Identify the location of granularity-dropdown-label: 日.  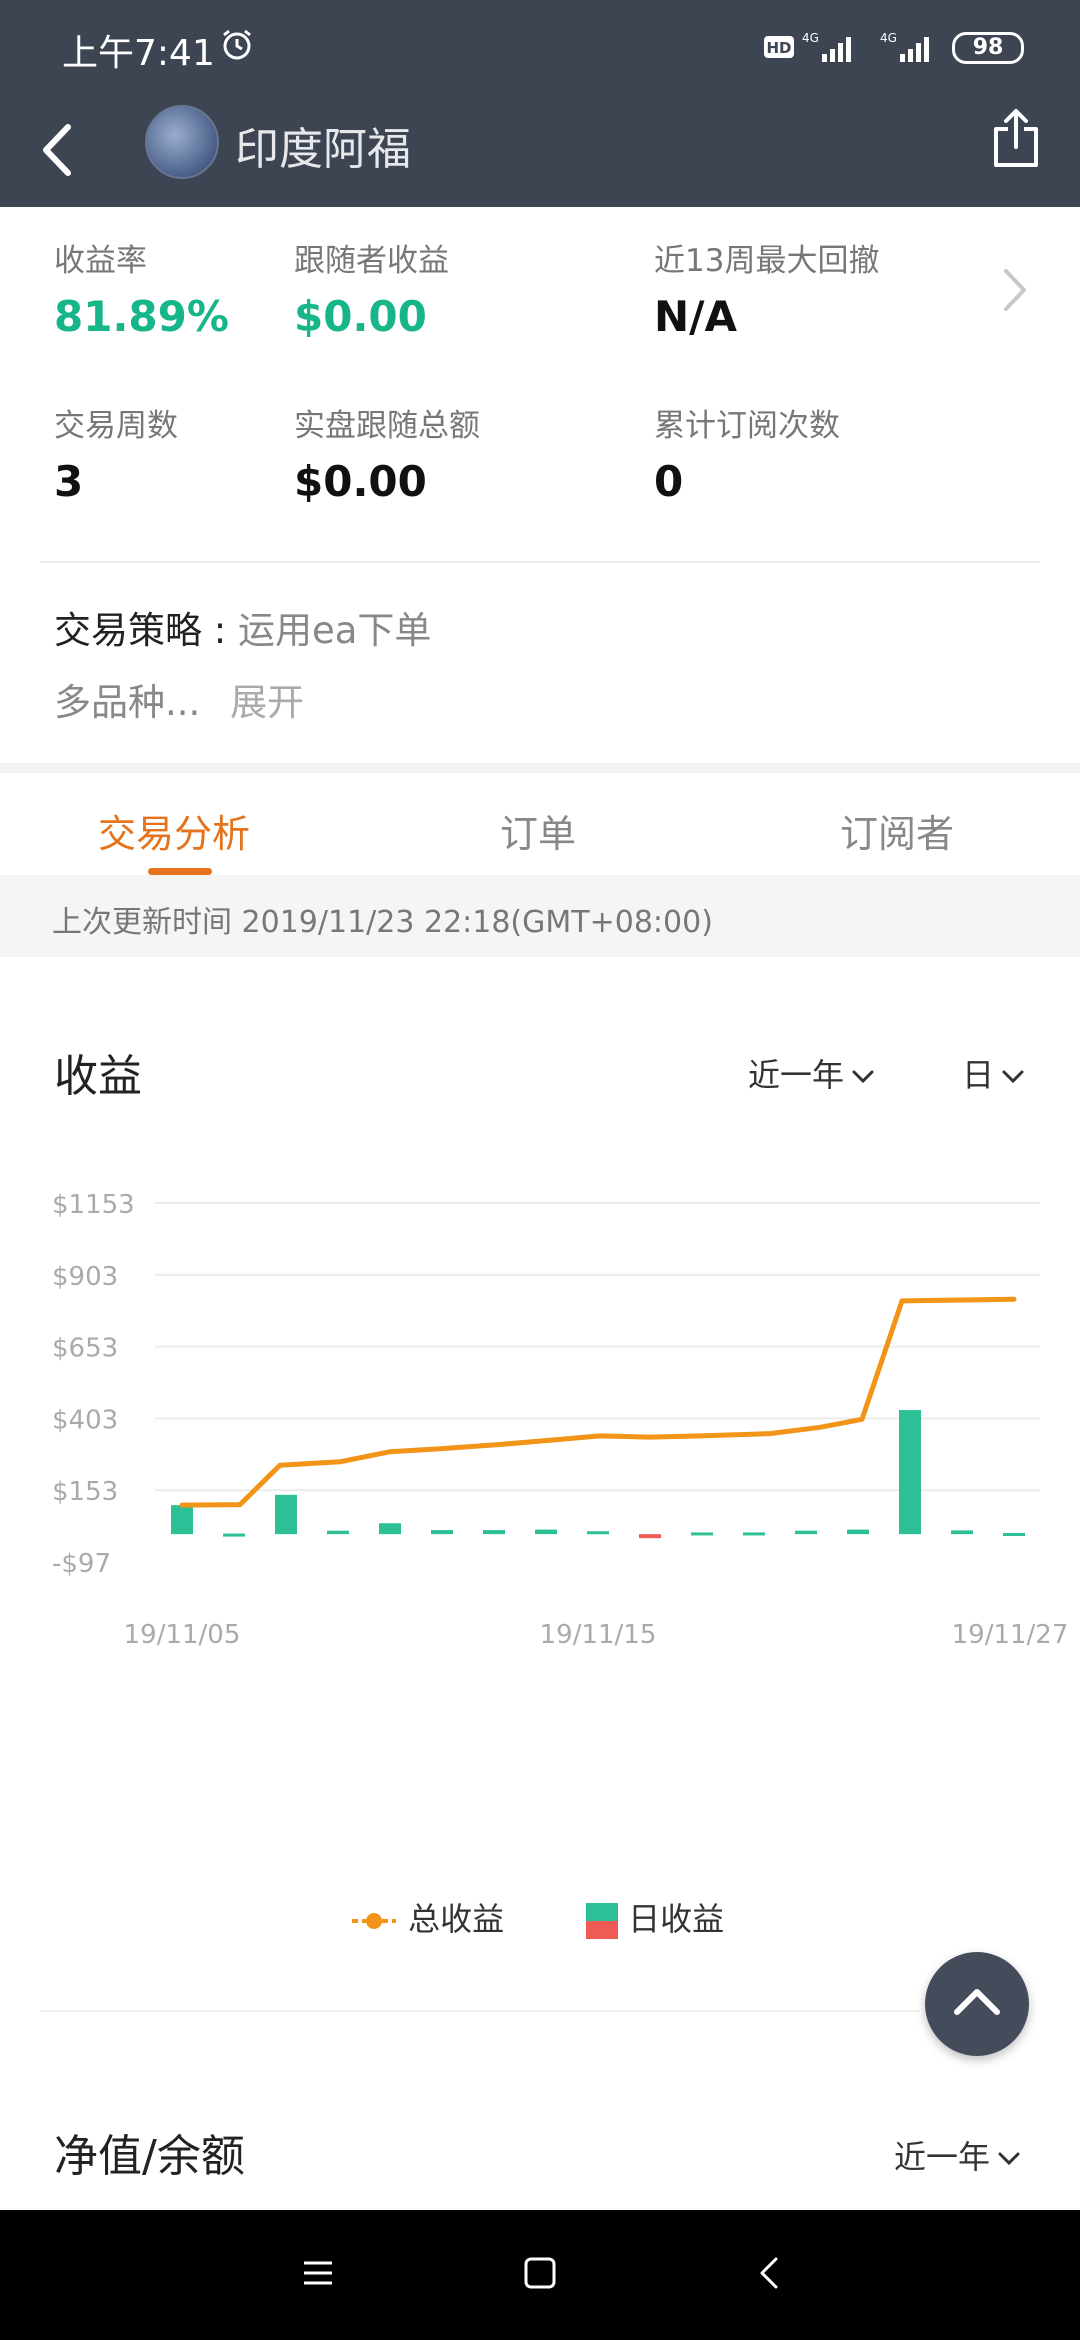
(978, 1075).